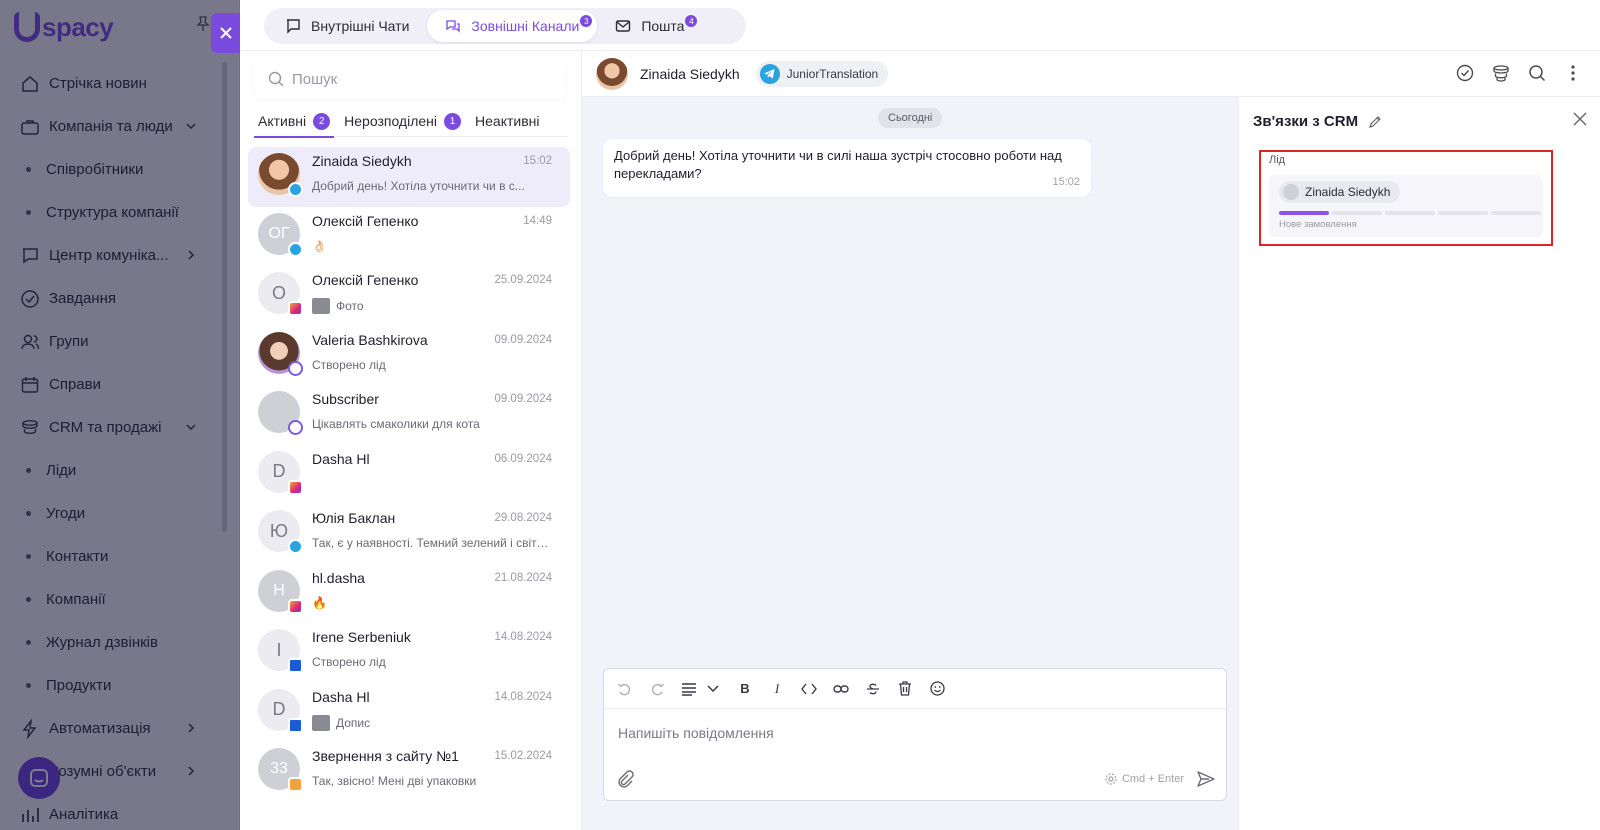  Describe the element at coordinates (937, 689) in the screenshot. I see `emoji-icon` at that location.